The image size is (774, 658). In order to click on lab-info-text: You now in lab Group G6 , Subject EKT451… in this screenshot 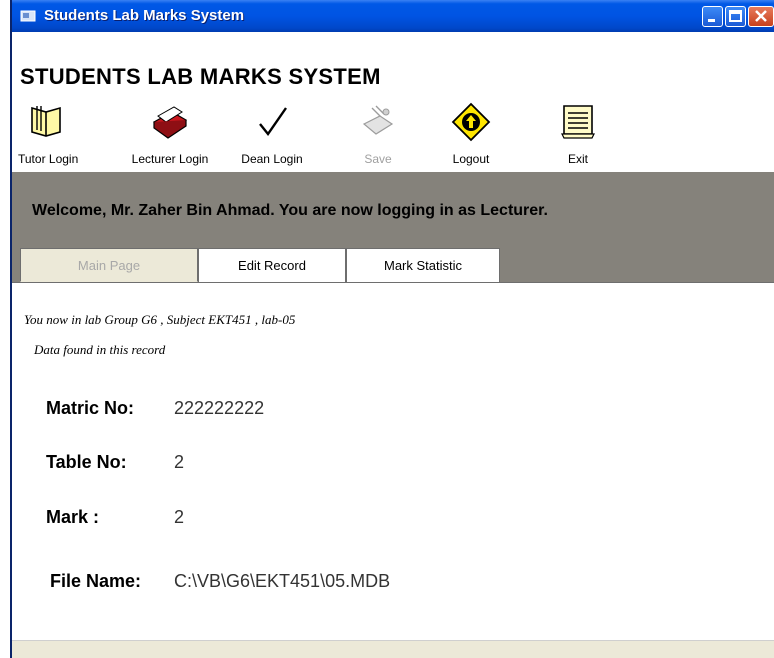, I will do `click(160, 319)`.